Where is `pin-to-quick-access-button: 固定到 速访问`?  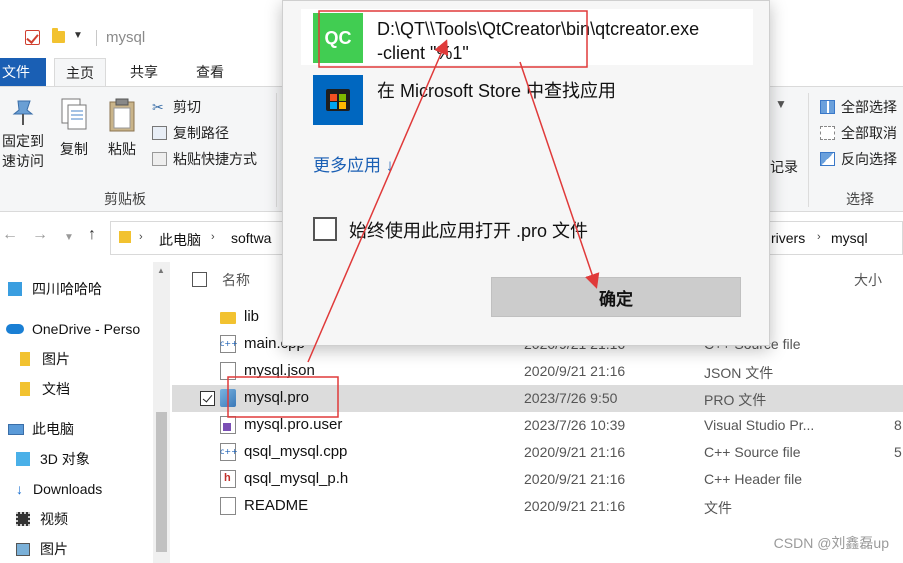
pin-to-quick-access-button: 固定到 速访问 is located at coordinates (23, 134).